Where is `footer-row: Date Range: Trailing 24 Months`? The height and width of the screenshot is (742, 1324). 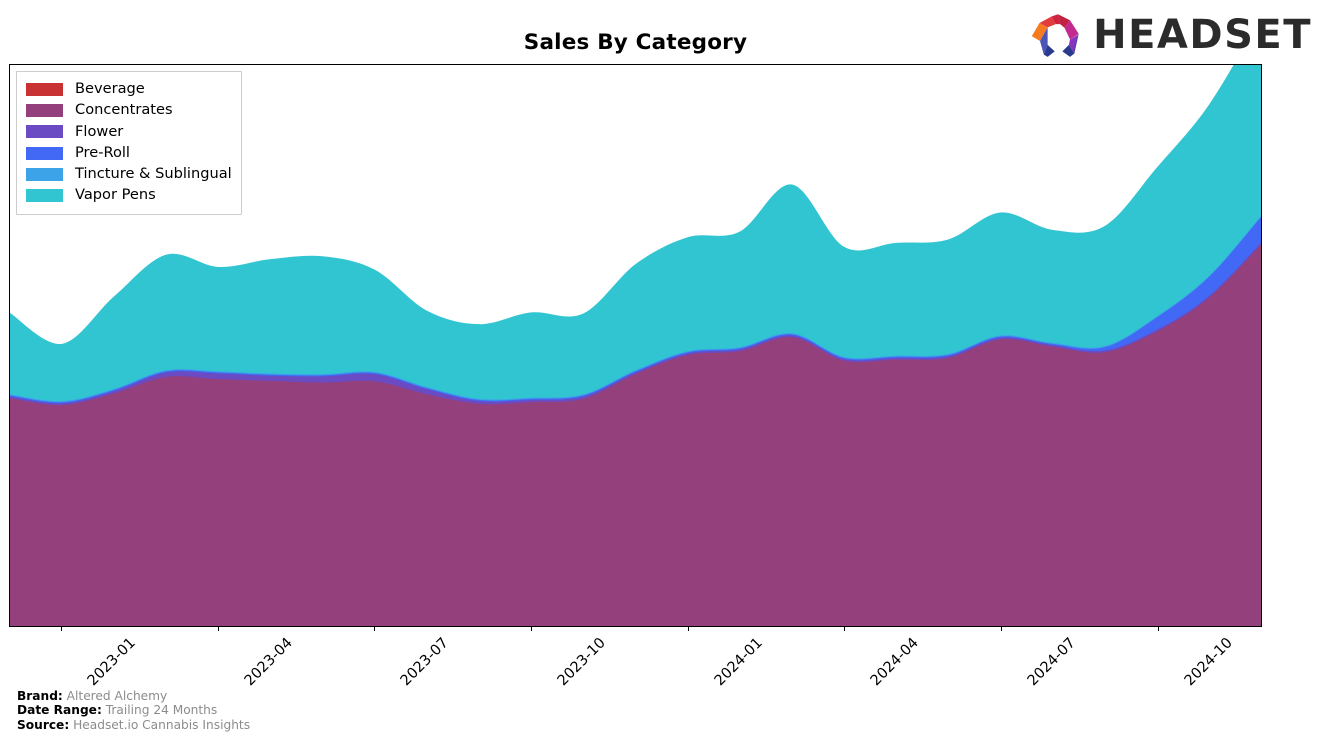
footer-row: Date Range: Trailing 24 Months is located at coordinates (133, 710).